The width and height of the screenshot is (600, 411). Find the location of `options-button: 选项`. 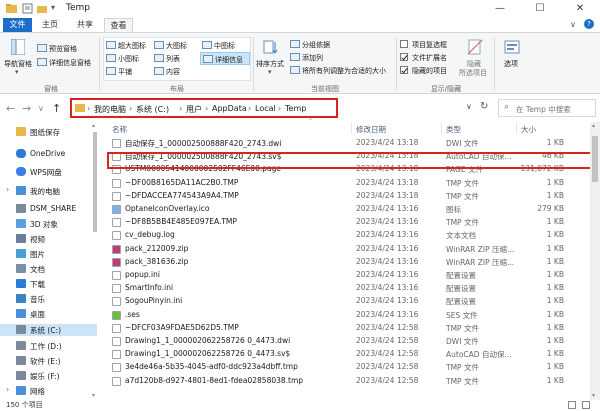

options-button: 选项 is located at coordinates (512, 59).